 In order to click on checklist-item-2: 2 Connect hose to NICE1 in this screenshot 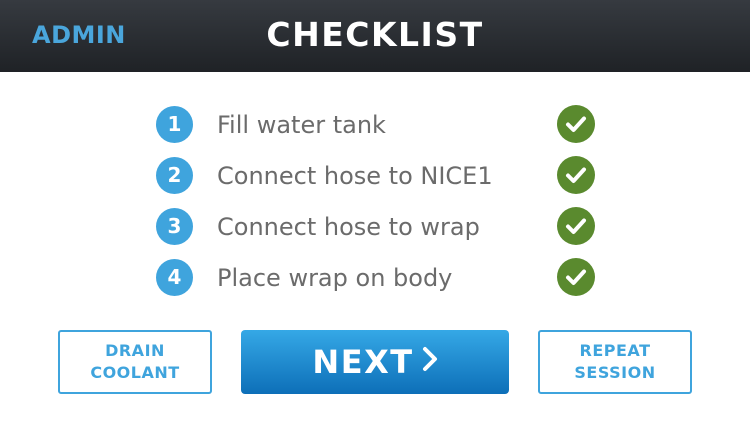, I will do `click(376, 176)`.